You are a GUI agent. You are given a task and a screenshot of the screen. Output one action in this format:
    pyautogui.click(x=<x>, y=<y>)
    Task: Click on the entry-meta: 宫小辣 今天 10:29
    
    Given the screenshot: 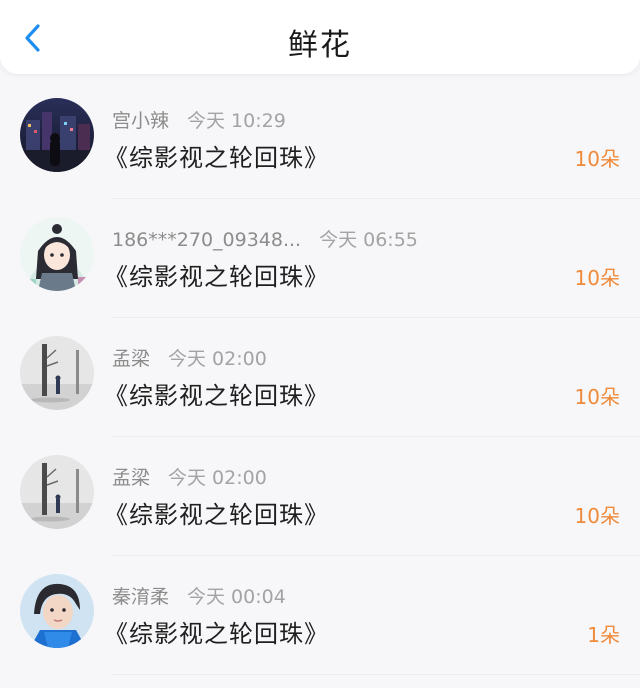 What is the action you would take?
    pyautogui.click(x=199, y=119)
    